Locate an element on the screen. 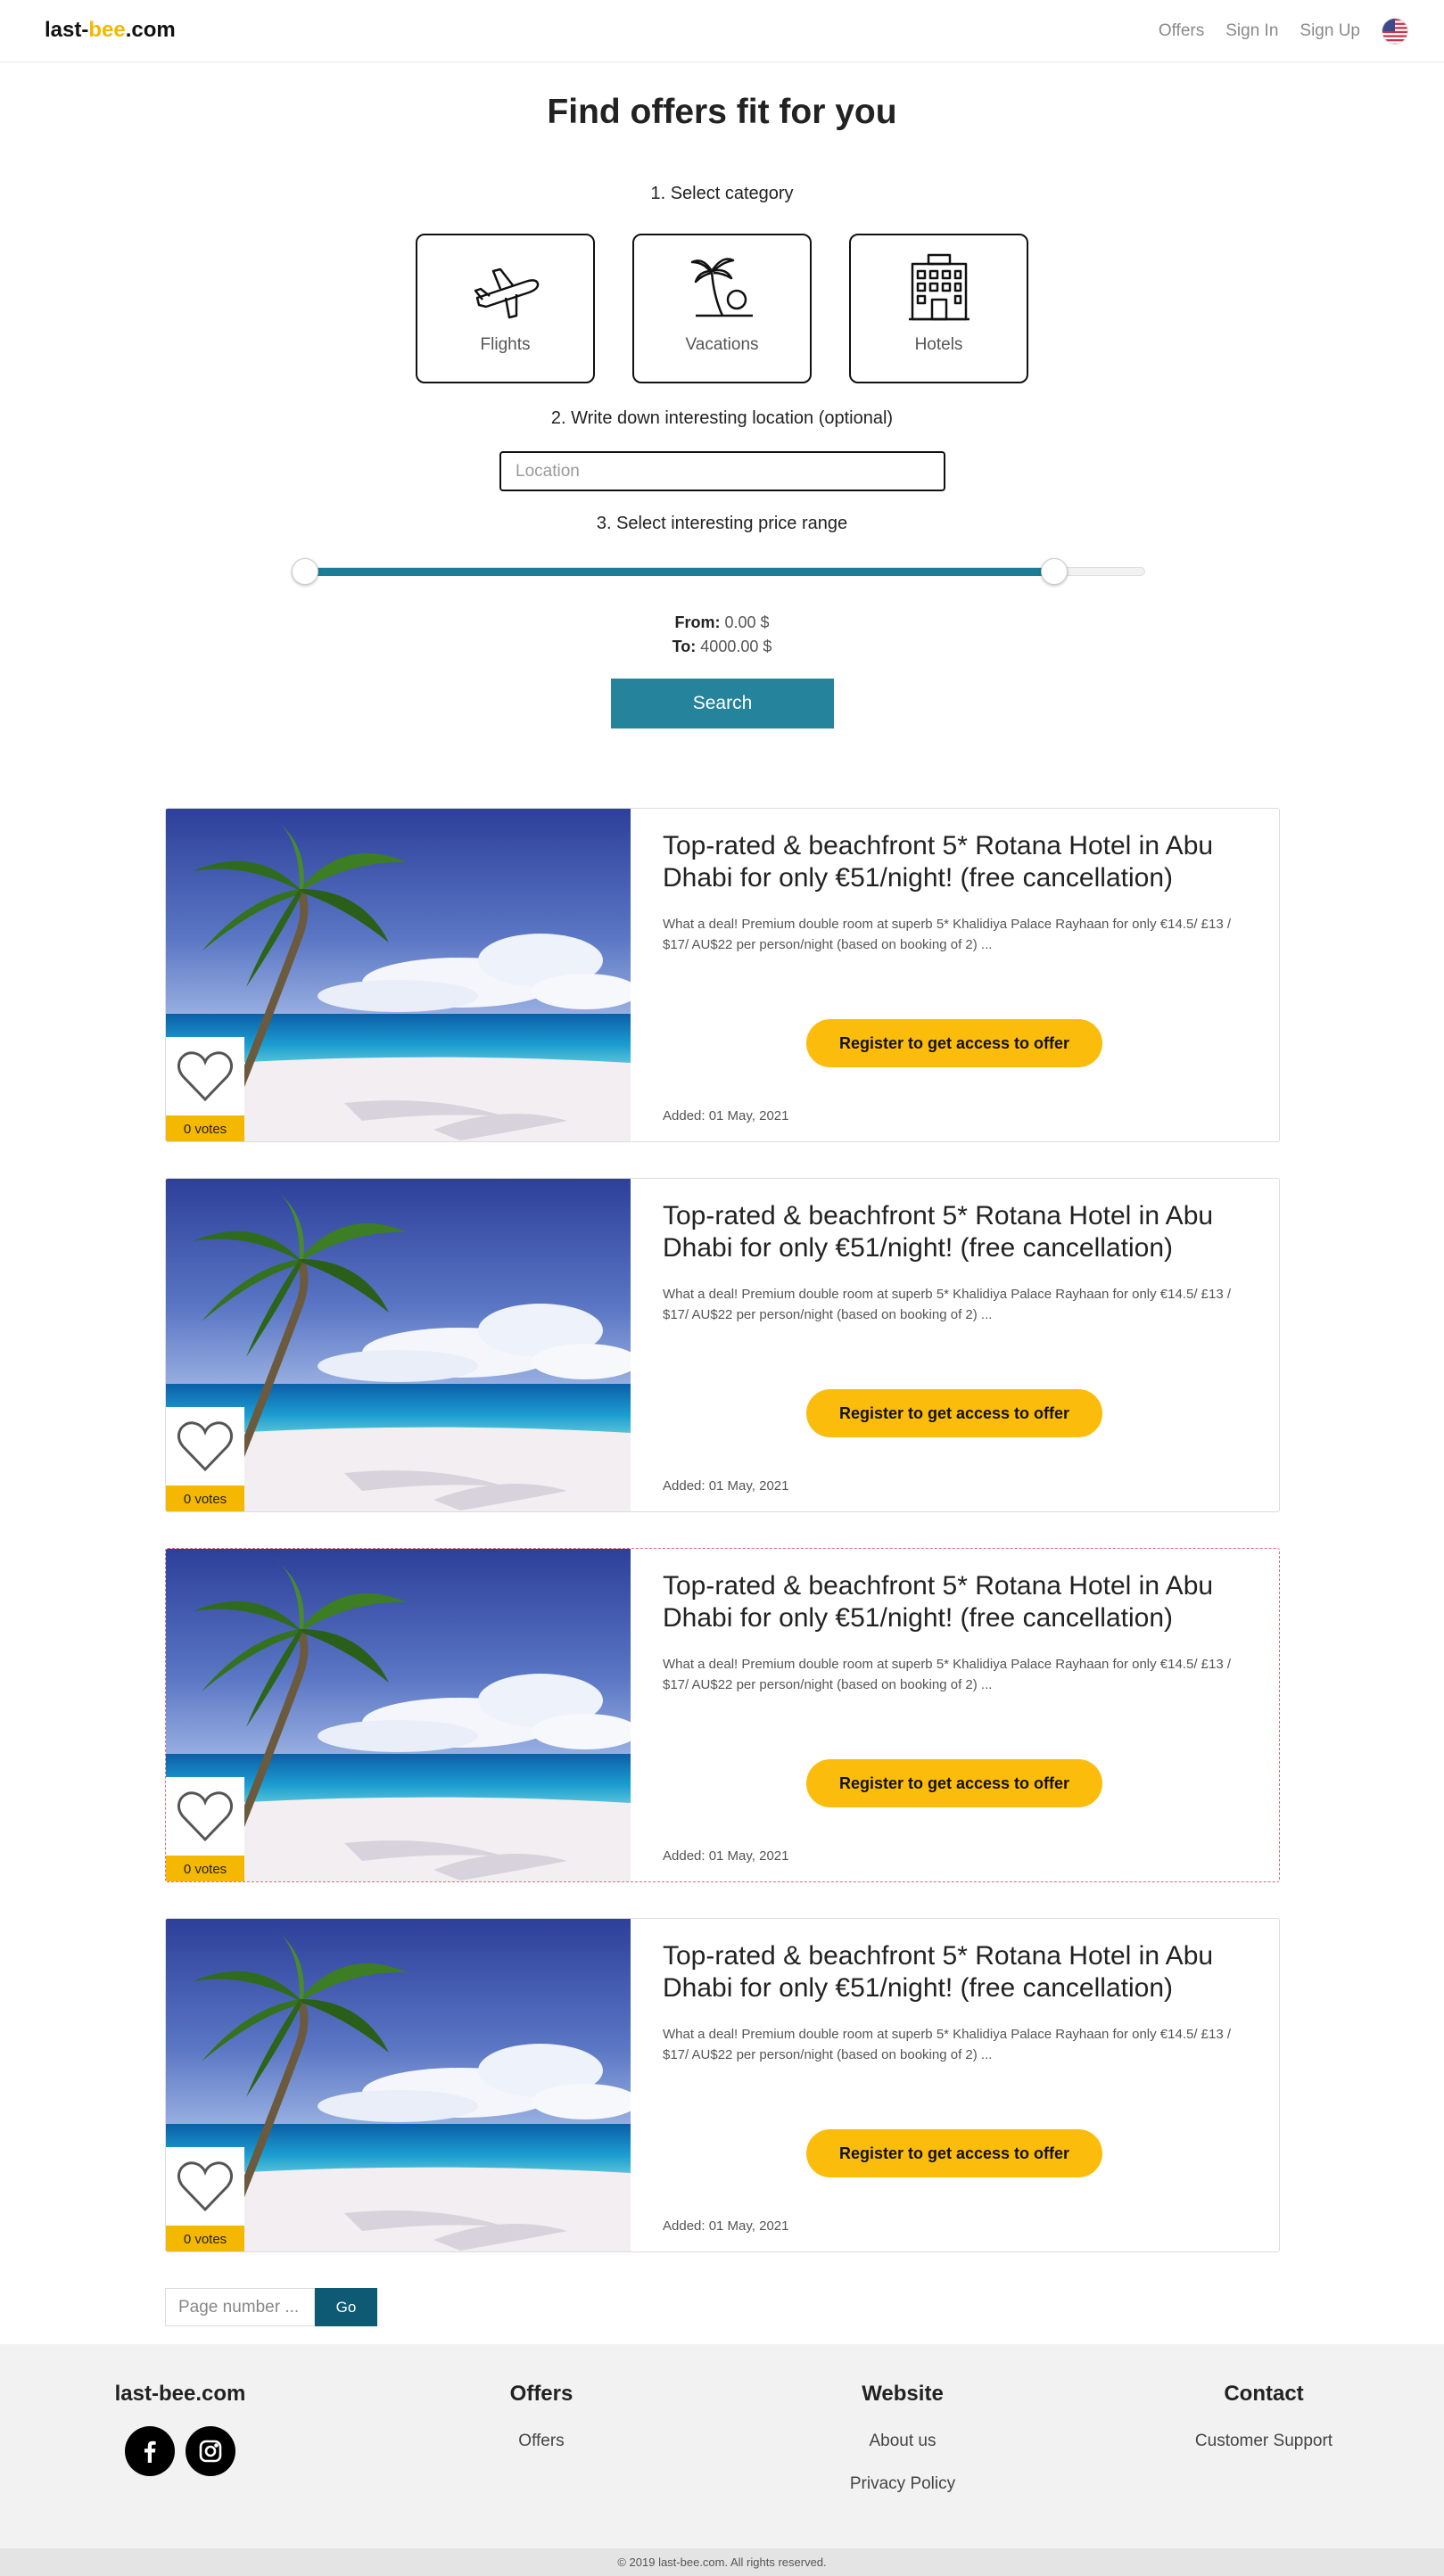 This screenshot has height=2576, width=1444. category-selector: Flights Vacations Hotels is located at coordinates (722, 308).